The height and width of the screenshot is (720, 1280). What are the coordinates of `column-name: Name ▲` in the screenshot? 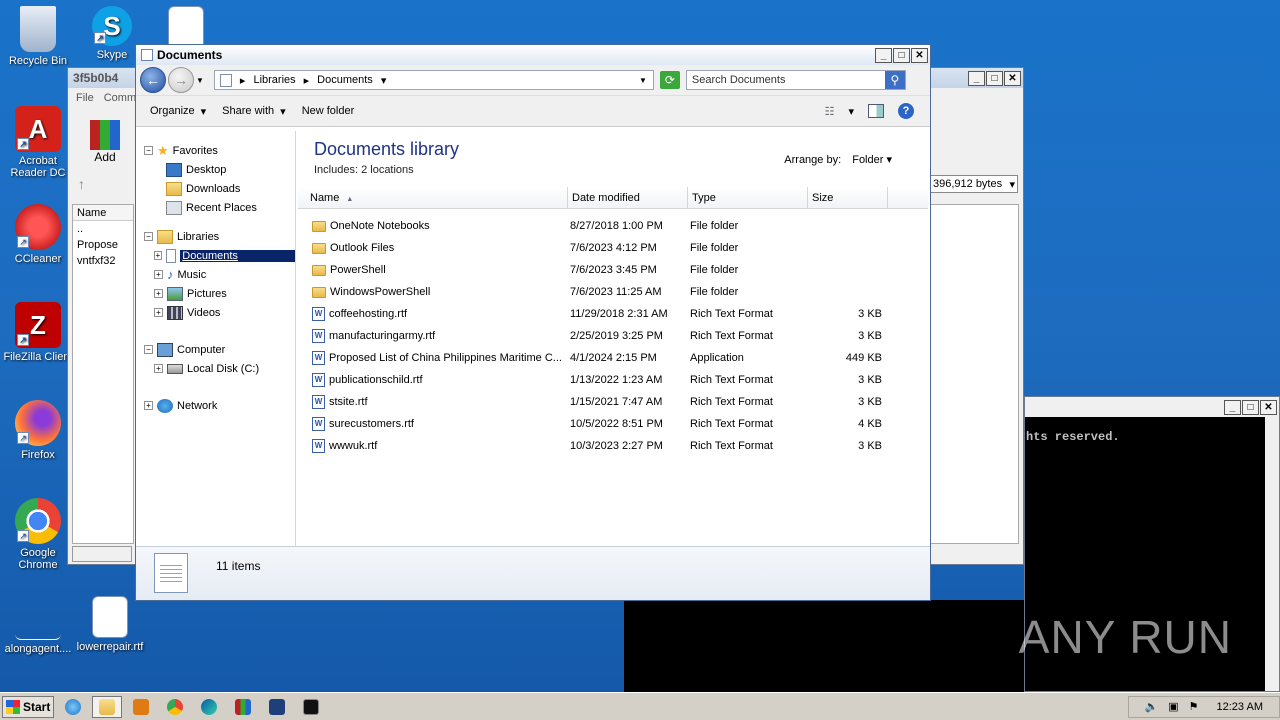 It's located at (433, 197).